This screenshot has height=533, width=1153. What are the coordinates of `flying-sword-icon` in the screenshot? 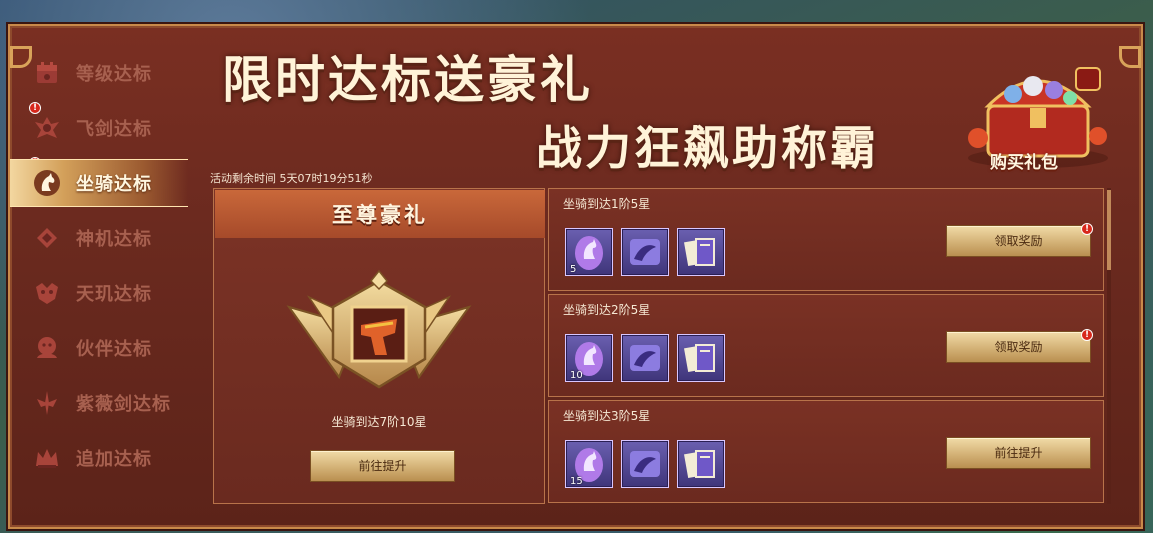 It's located at (47, 128).